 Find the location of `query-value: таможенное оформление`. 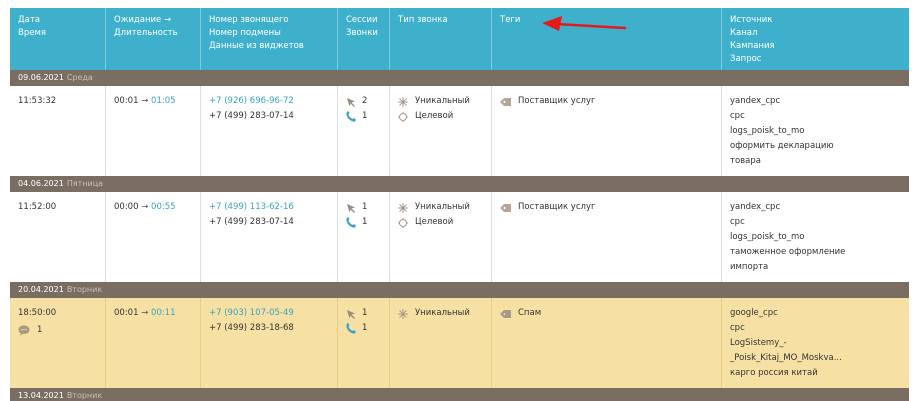

query-value: таможенное оформление is located at coordinates (788, 252).